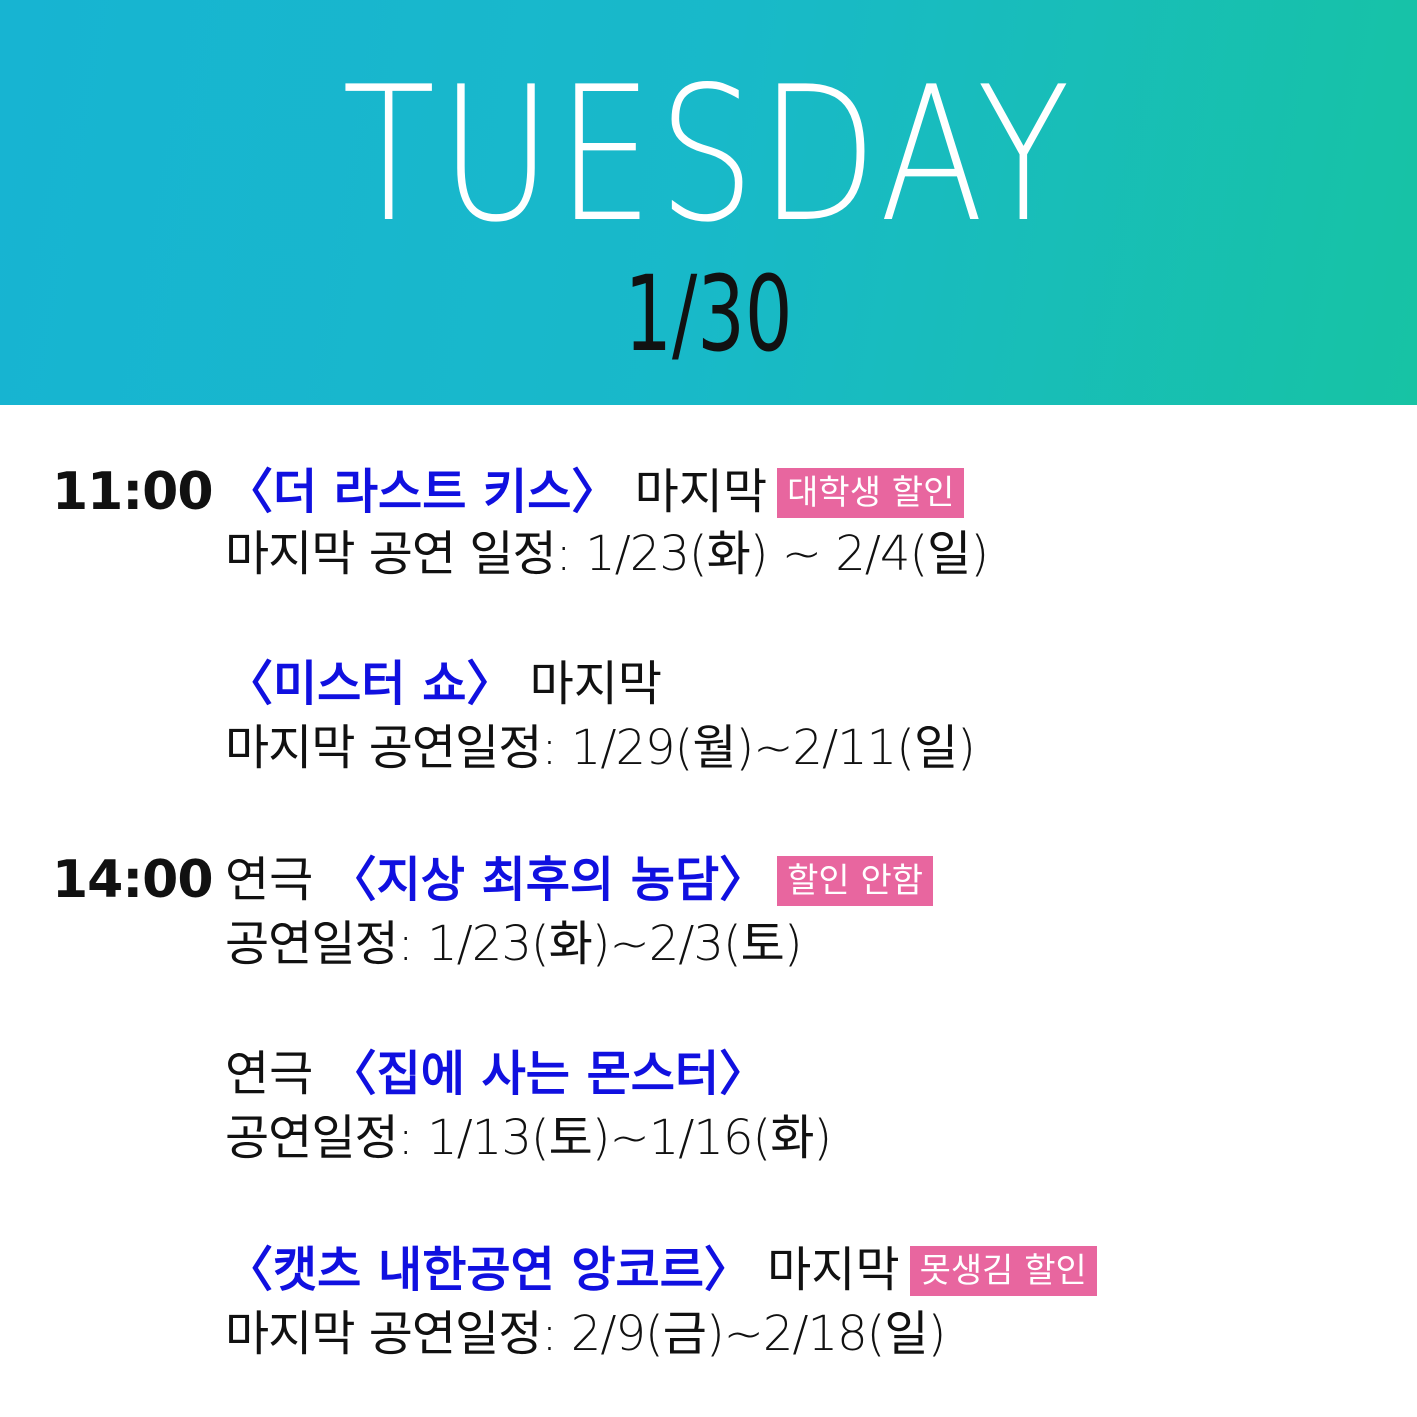  I want to click on day-title: TUESDAY, so click(708, 154).